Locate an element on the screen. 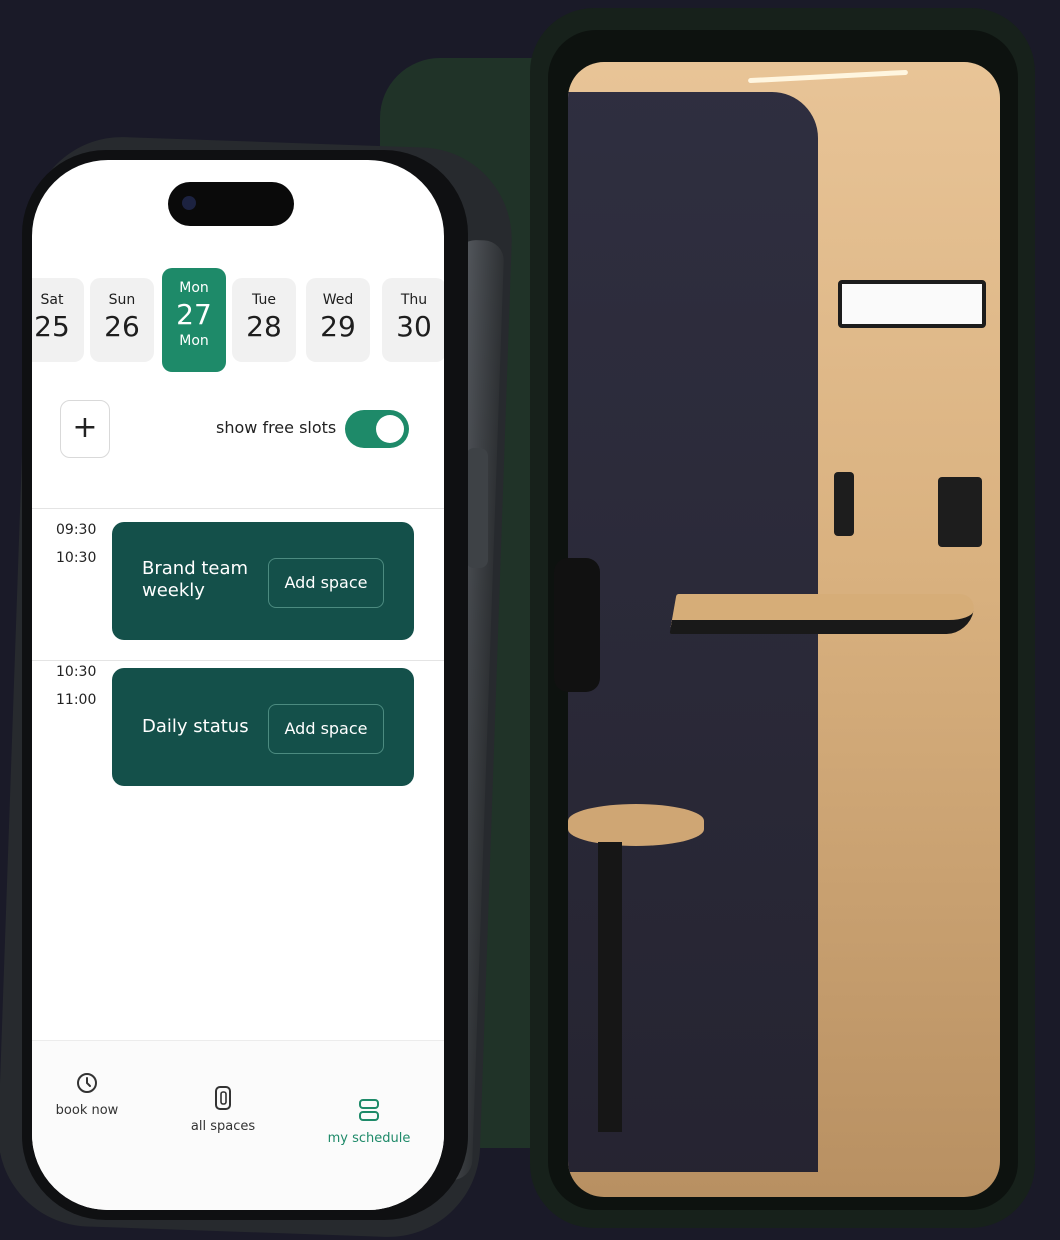 Image resolution: width=1060 pixels, height=1240 pixels. free-slots-toggle is located at coordinates (377, 429).